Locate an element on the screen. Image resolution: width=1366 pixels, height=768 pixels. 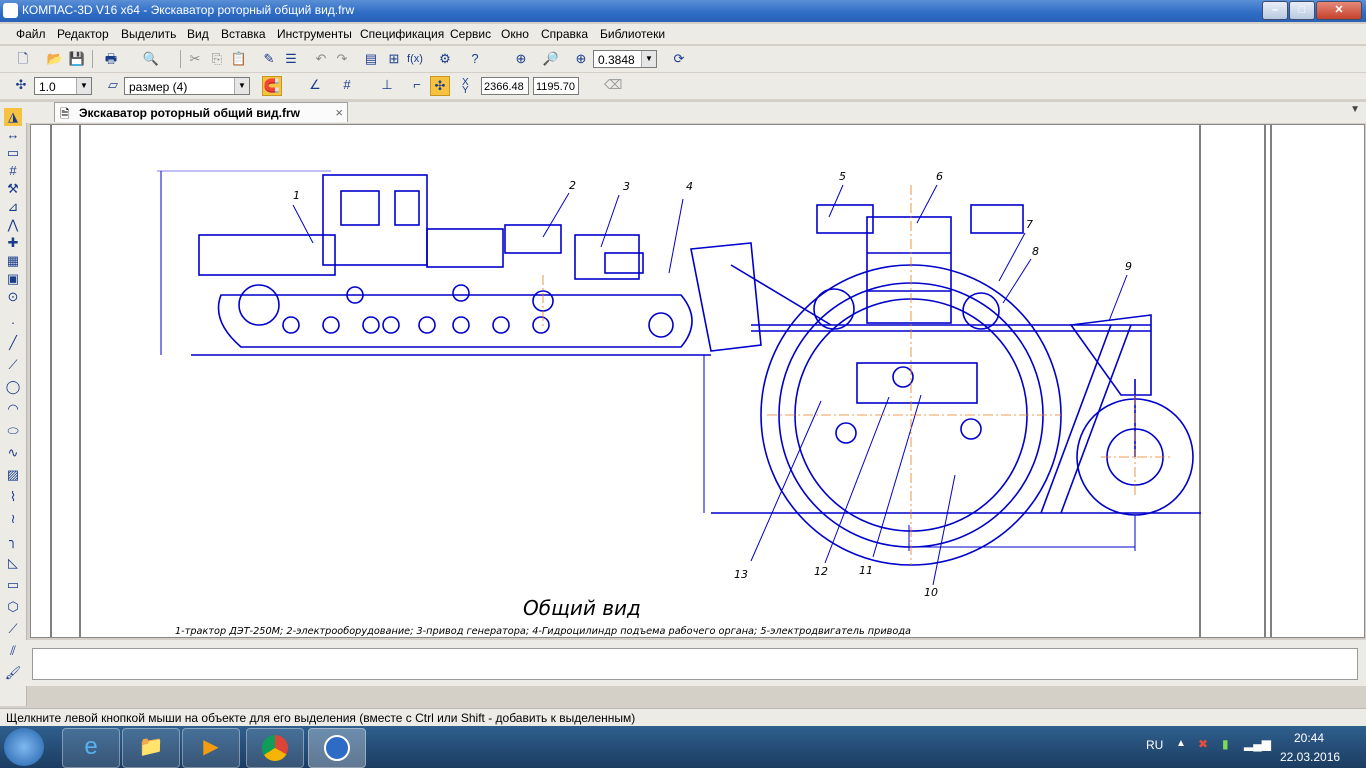
fillet-tool-icon: ╮ is located at coordinates (13, 541).